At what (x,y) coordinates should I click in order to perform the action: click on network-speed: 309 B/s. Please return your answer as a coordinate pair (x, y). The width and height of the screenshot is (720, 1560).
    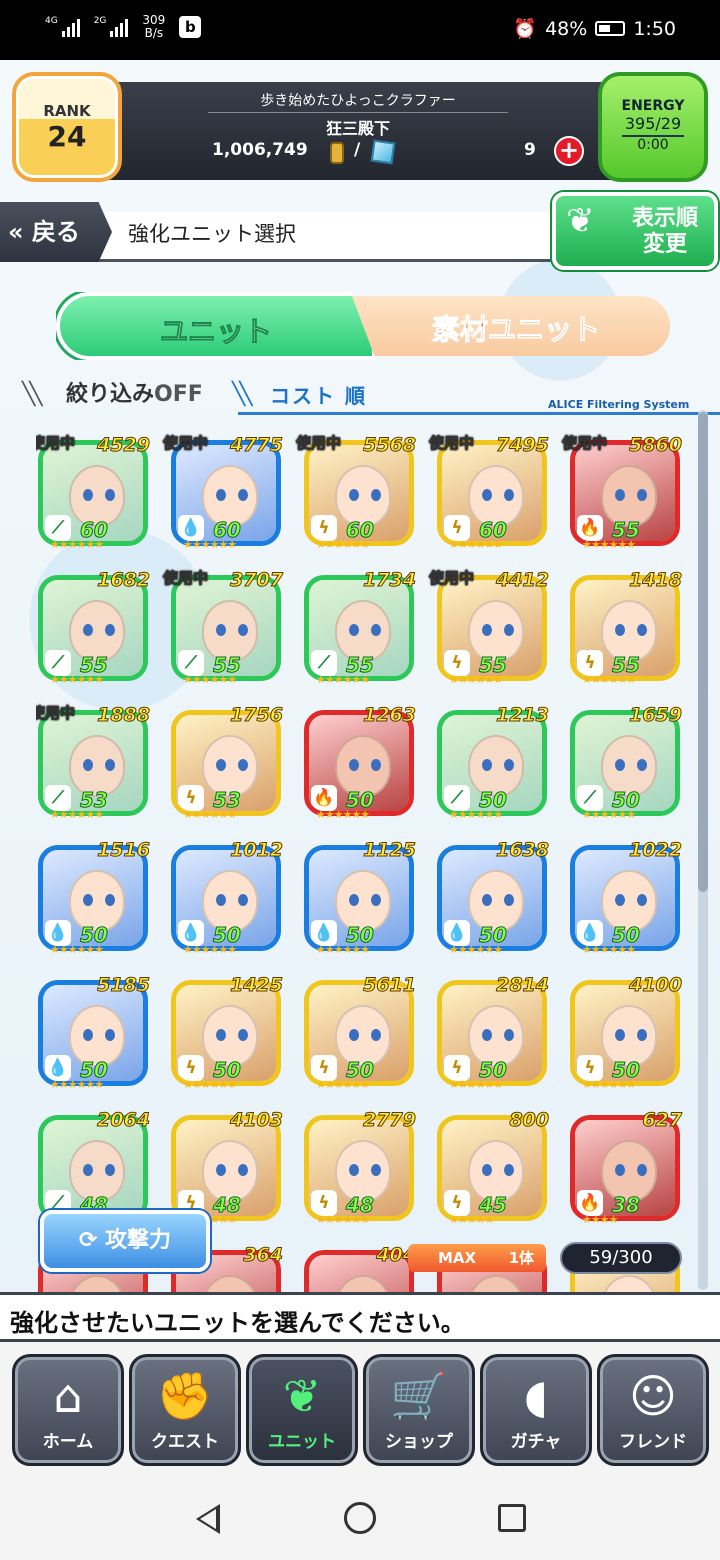
    Looking at the image, I should click on (154, 26).